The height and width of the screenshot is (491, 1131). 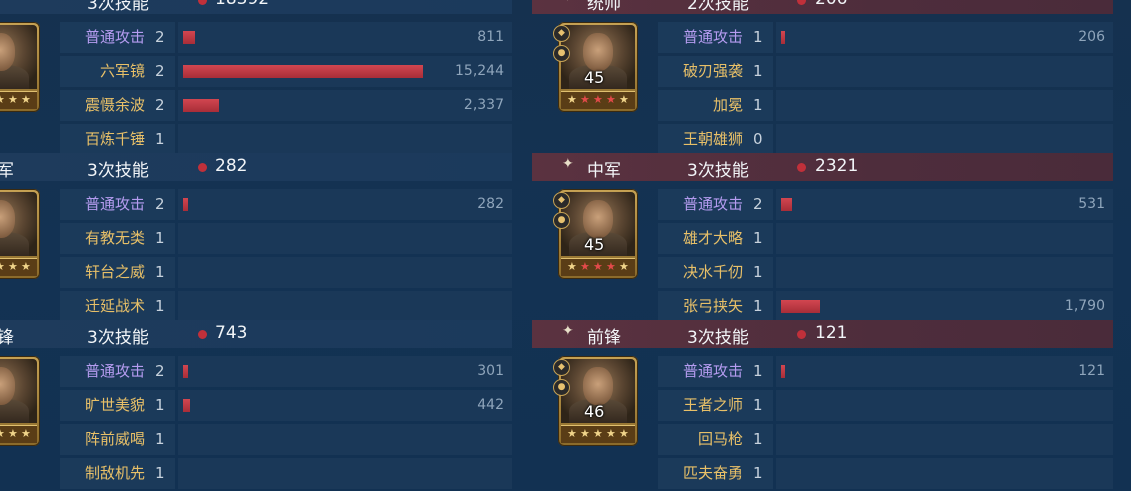 What do you see at coordinates (885, 273) in the screenshot?
I see `skill-row: 决水千仞 1` at bounding box center [885, 273].